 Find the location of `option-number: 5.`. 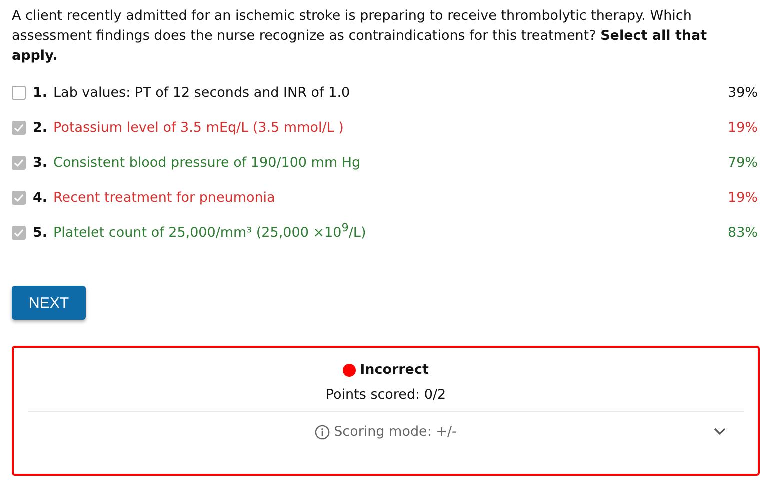

option-number: 5. is located at coordinates (40, 233).